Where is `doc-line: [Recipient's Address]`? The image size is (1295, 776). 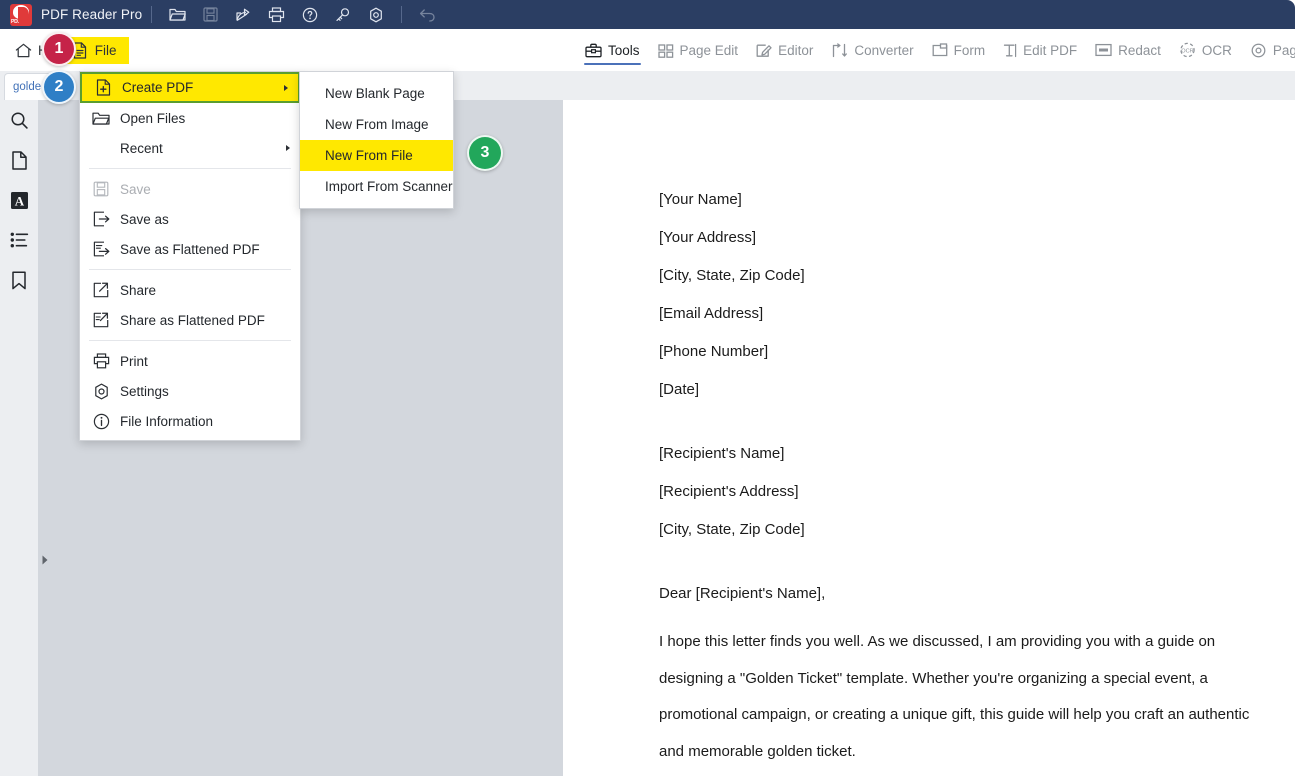 doc-line: [Recipient's Address] is located at coordinates (729, 491).